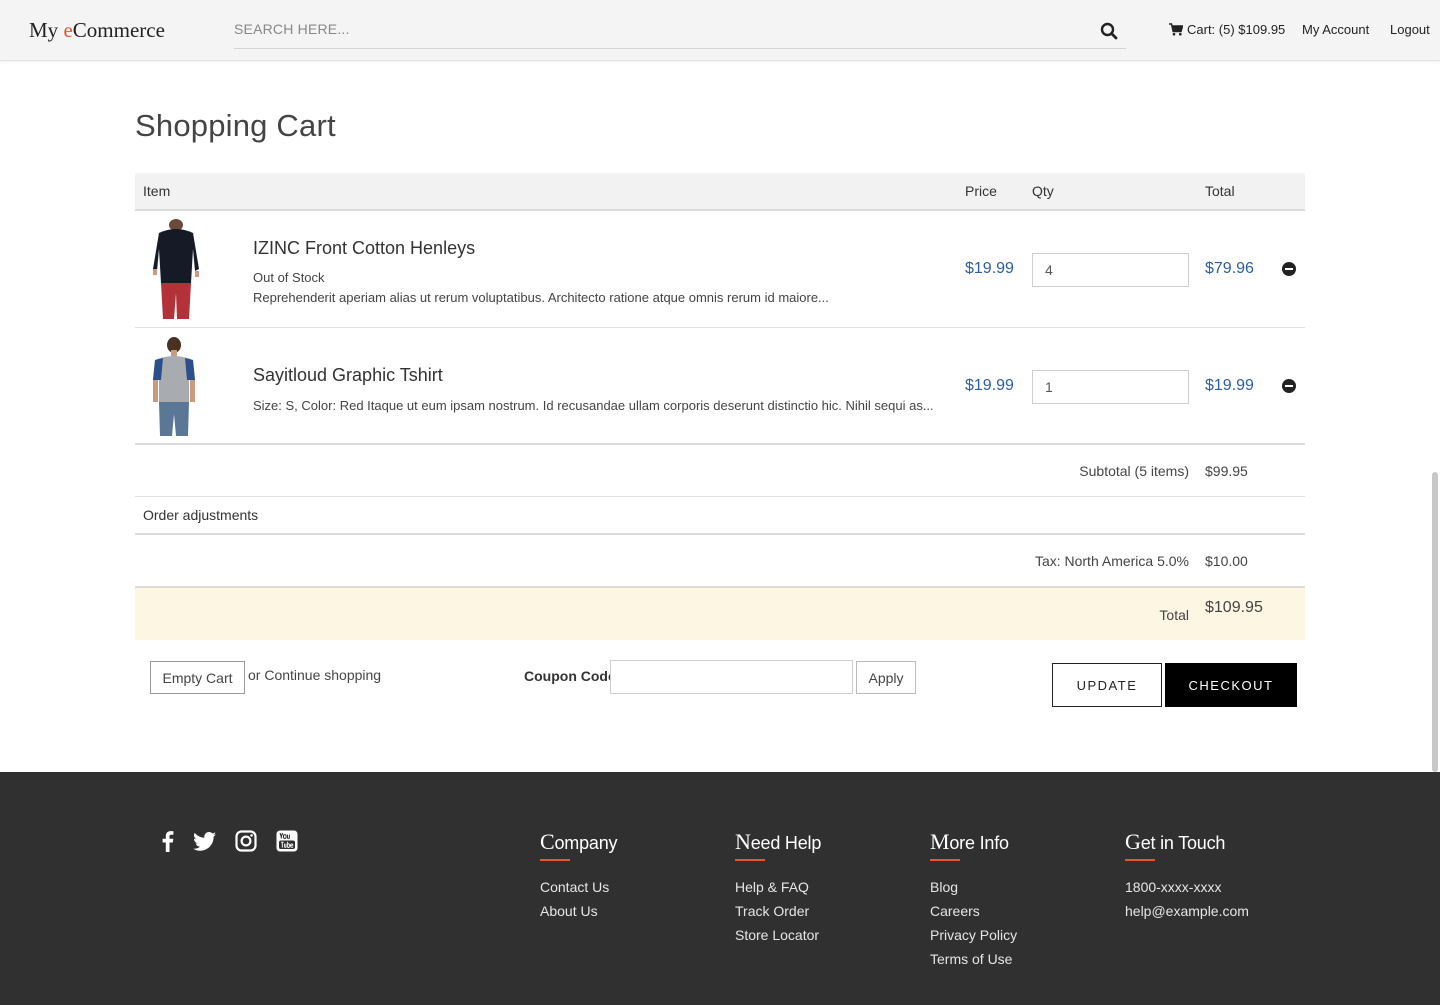  I want to click on logo-accent: e, so click(68, 30).